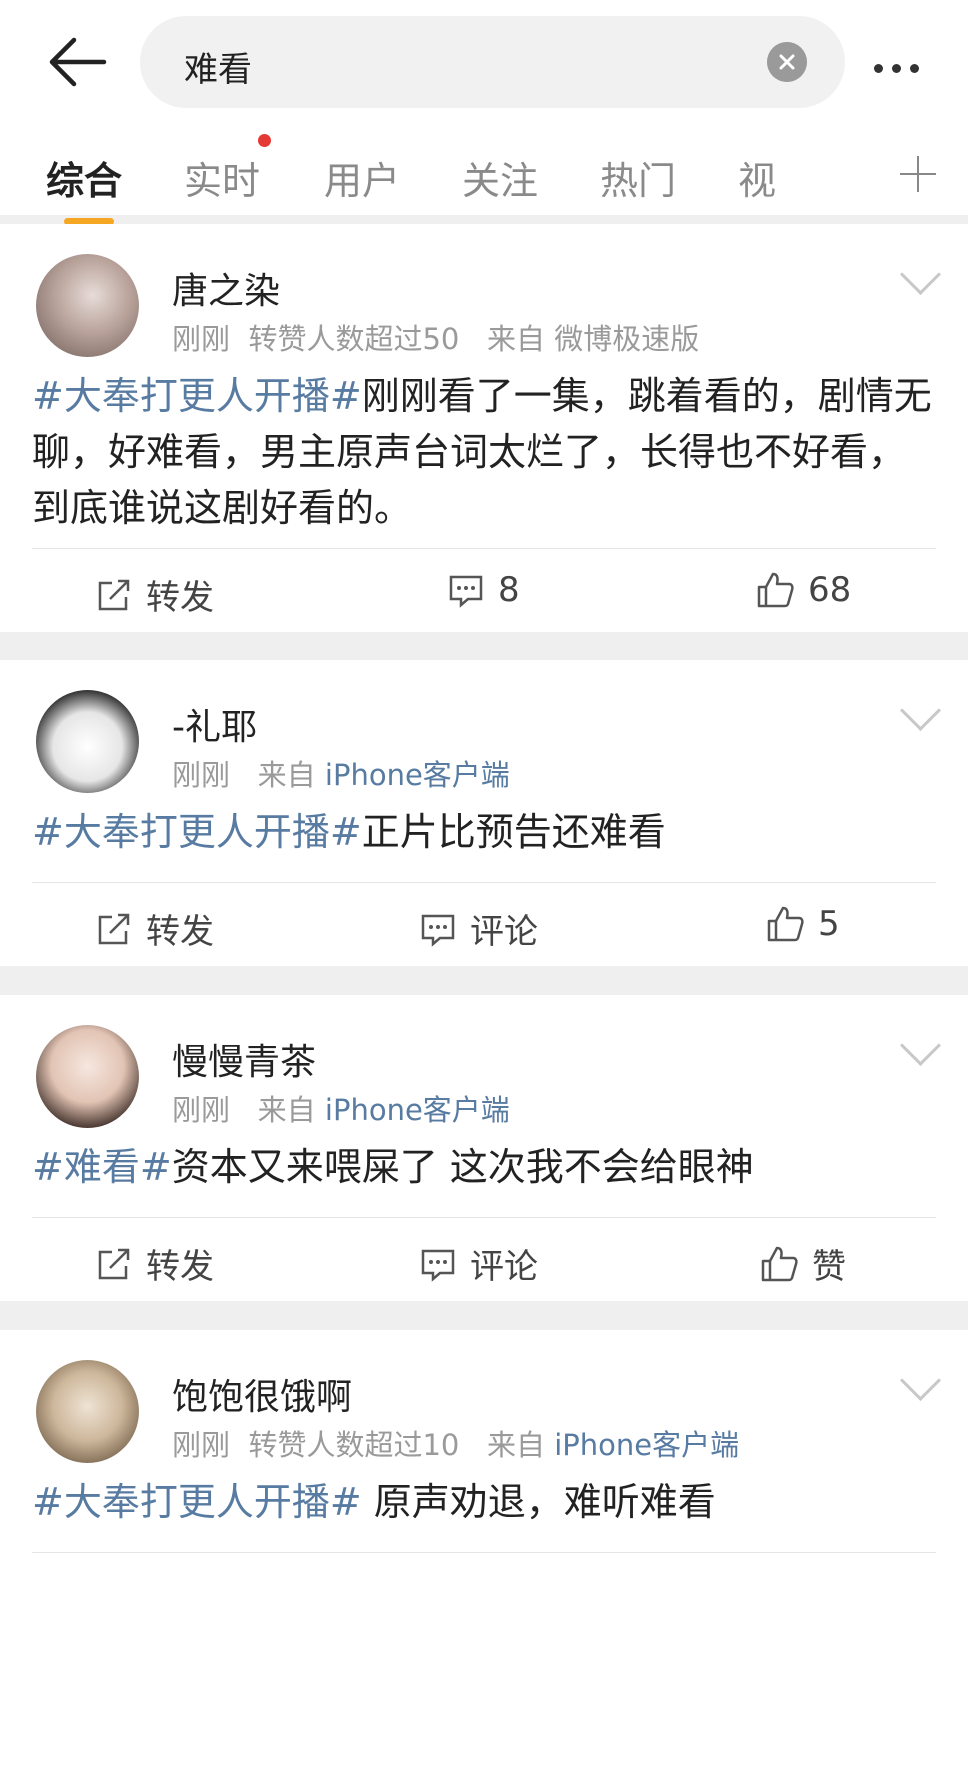 Image resolution: width=968 pixels, height=1767 pixels. I want to click on tab-following: 关注, so click(500, 177).